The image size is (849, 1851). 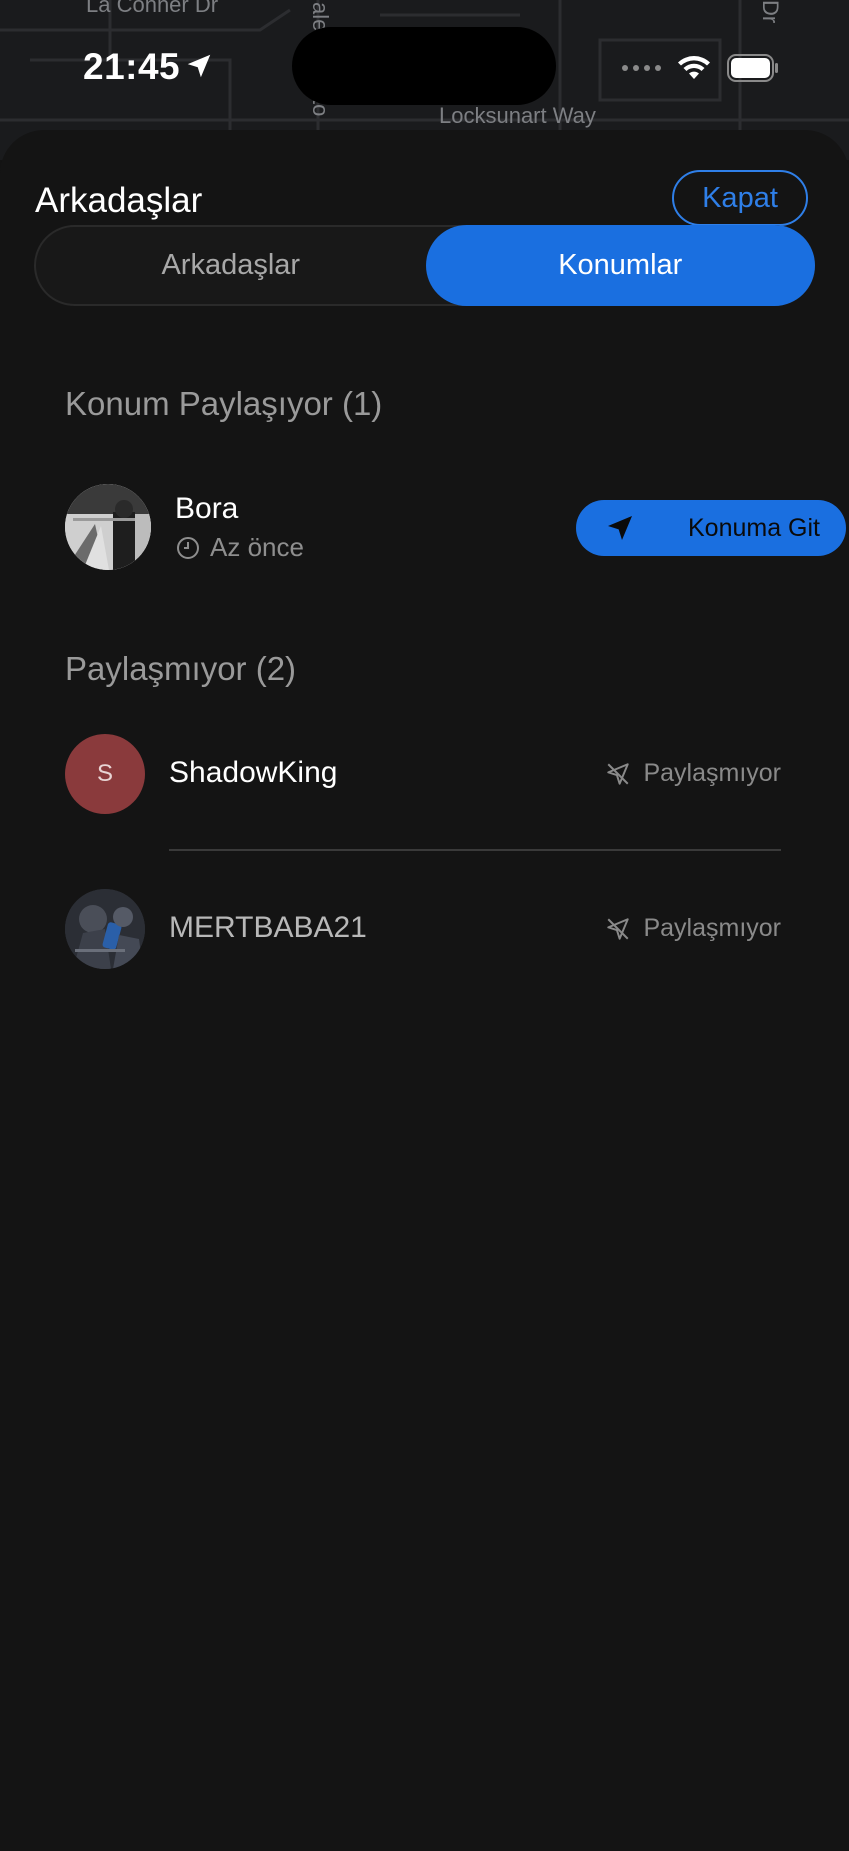 What do you see at coordinates (620, 265) in the screenshot?
I see `tab-konumlar: Konumlar` at bounding box center [620, 265].